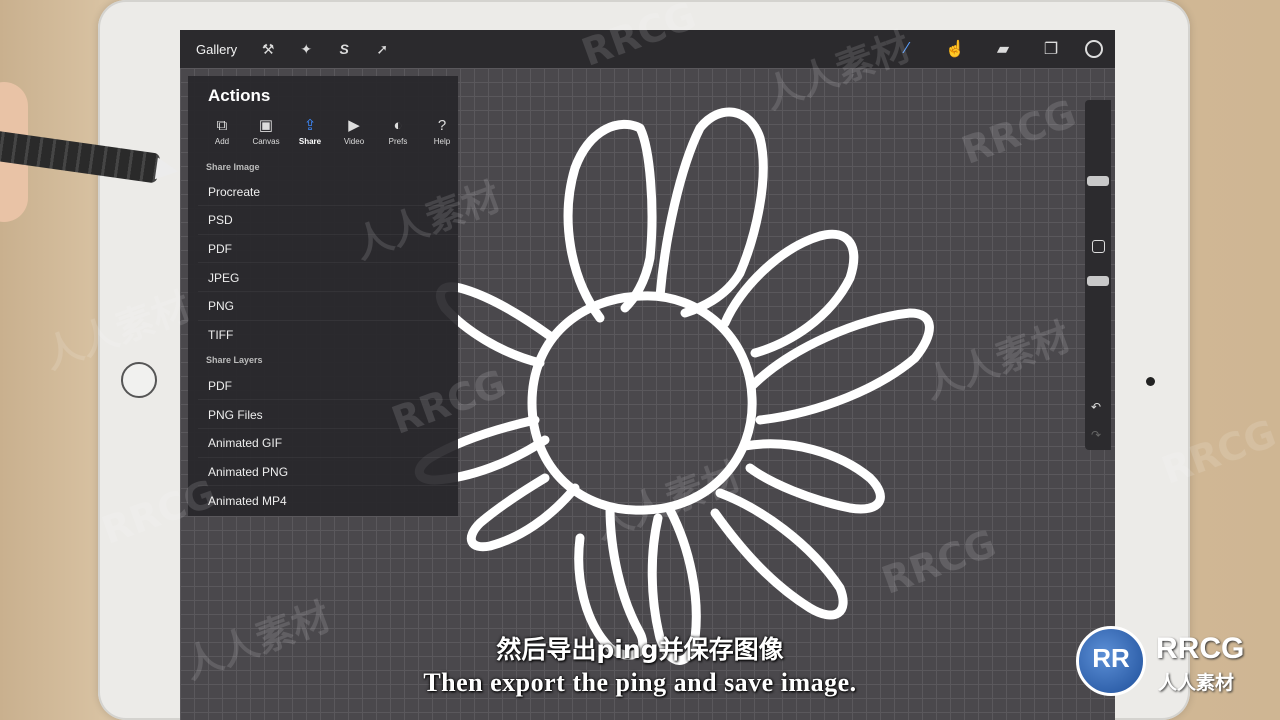 Image resolution: width=1280 pixels, height=720 pixels. Describe the element at coordinates (1098, 281) in the screenshot. I see `opacity-slider` at that location.